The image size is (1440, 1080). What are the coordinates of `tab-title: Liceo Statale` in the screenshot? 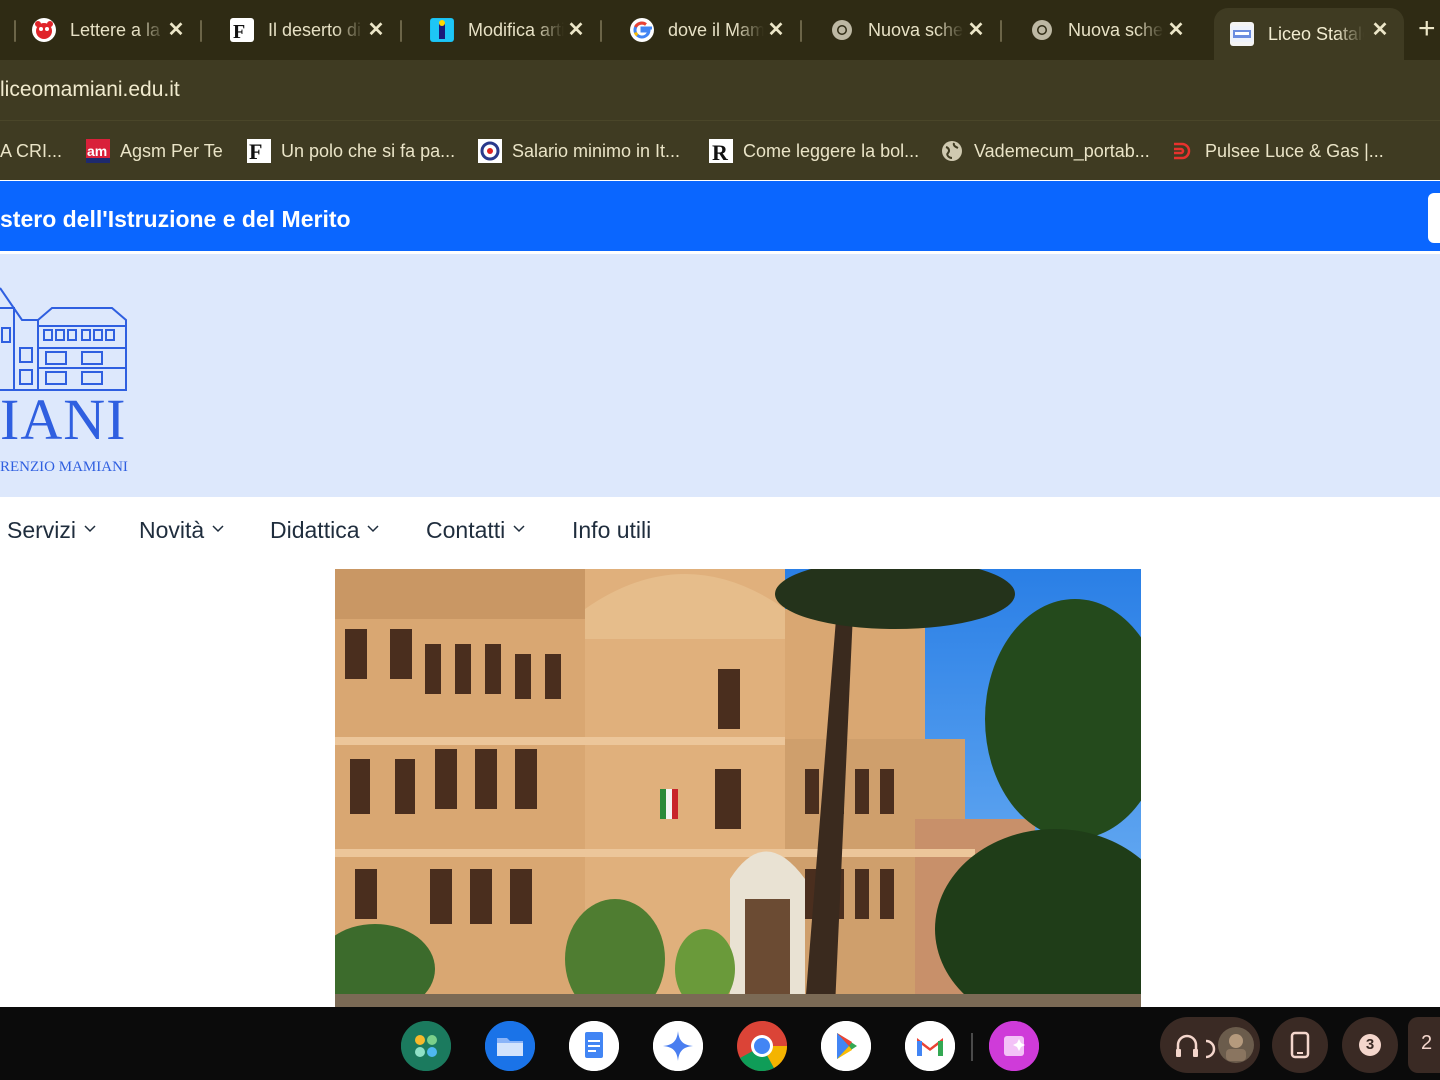 It's located at (1316, 33).